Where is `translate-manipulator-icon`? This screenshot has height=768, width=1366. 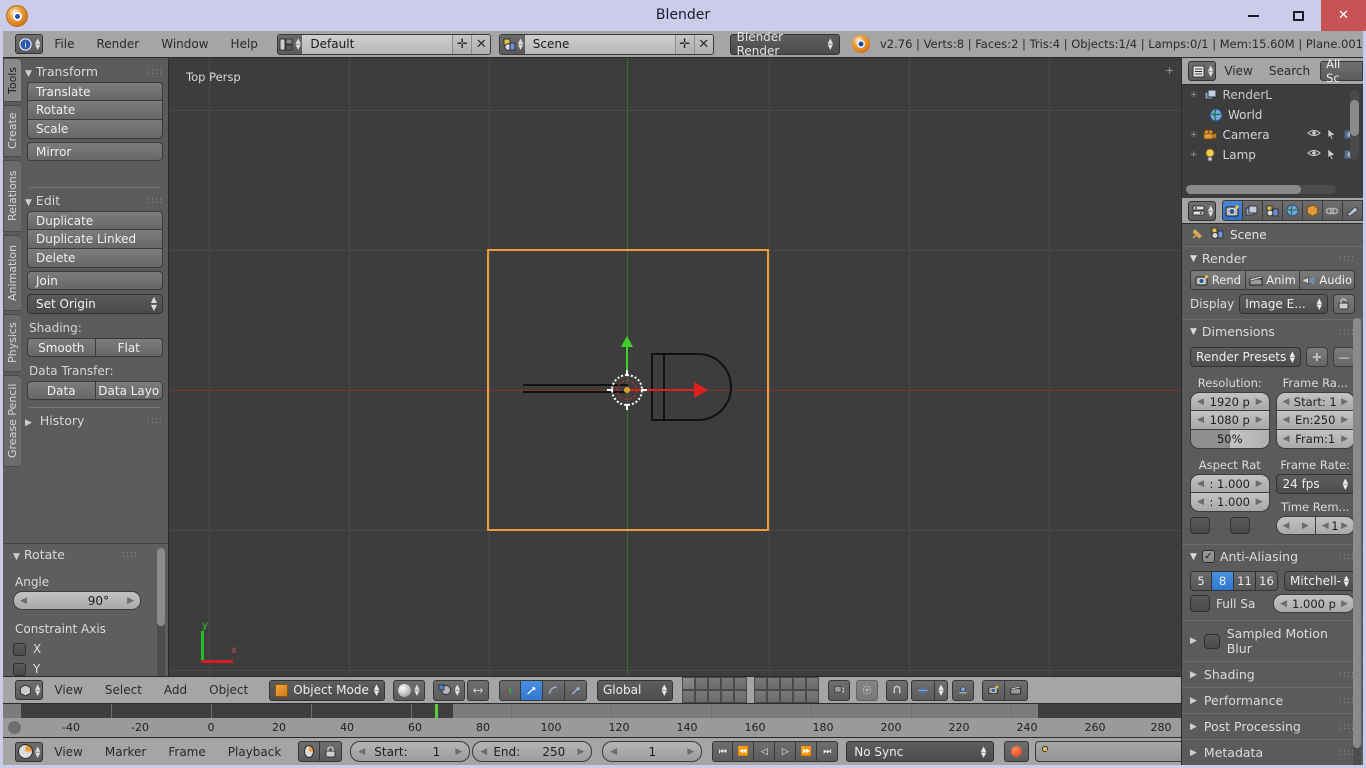 translate-manipulator-icon is located at coordinates (510, 690).